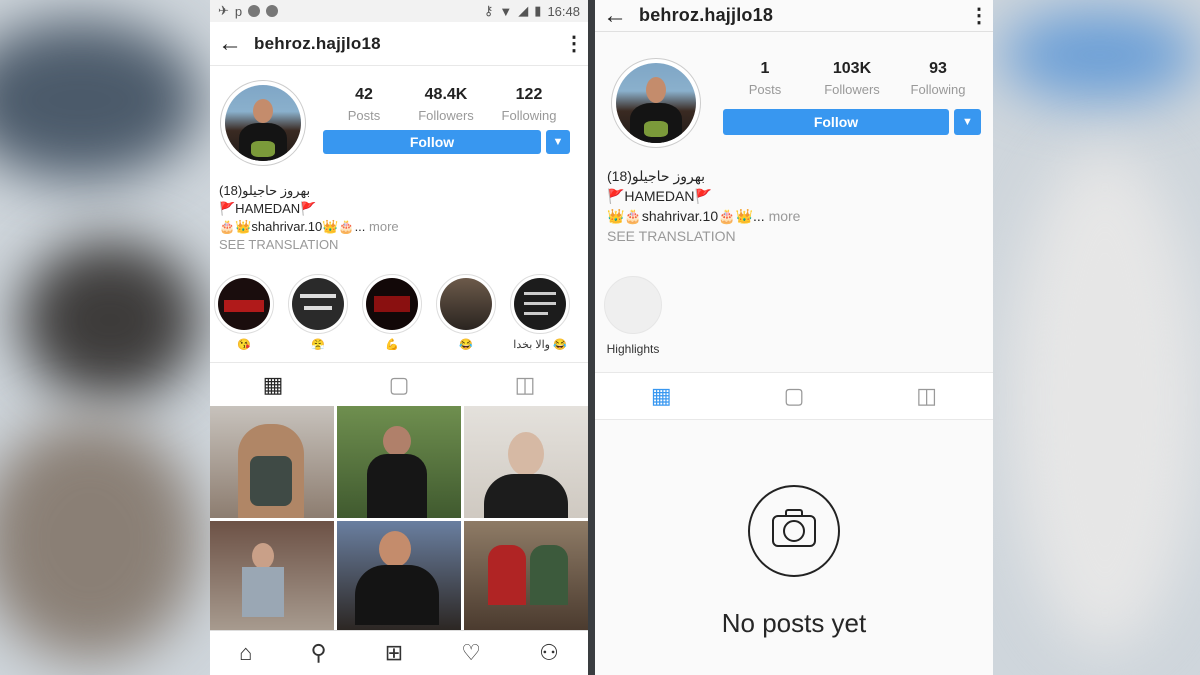 Image resolution: width=1200 pixels, height=675 pixels. I want to click on highlight-item: 😤, so click(318, 312).